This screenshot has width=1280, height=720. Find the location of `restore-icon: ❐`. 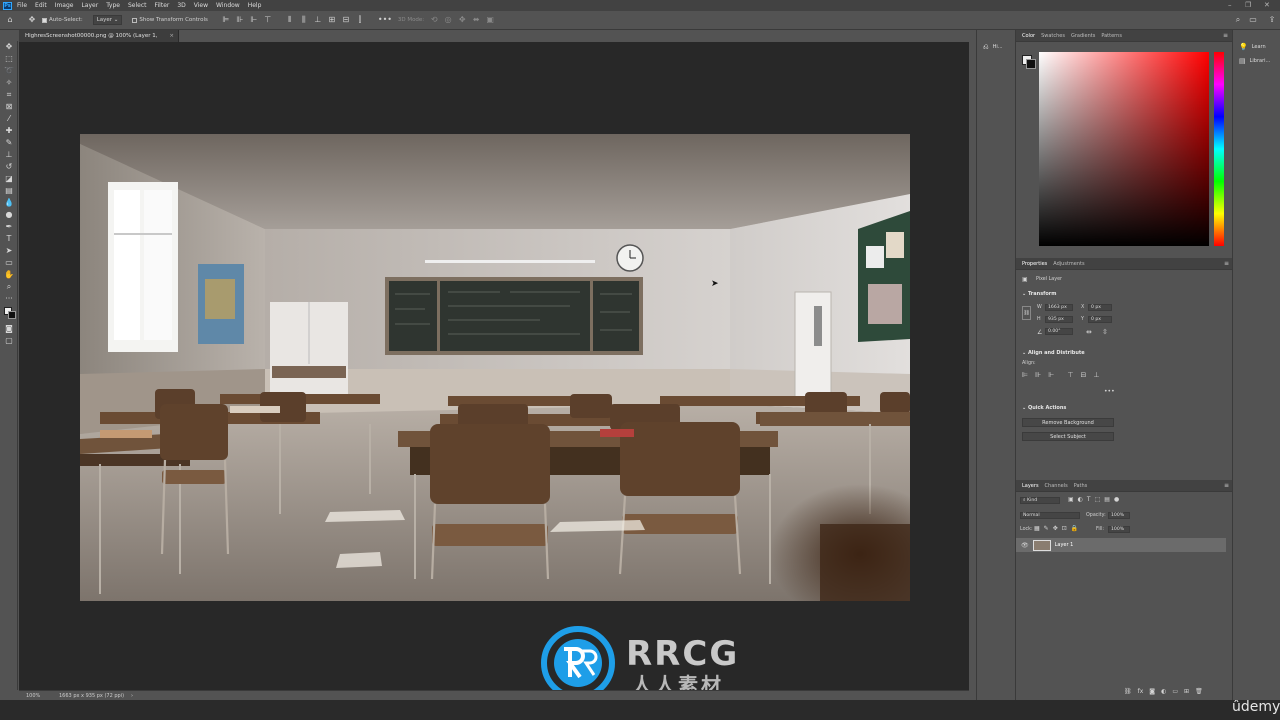

restore-icon: ❐ is located at coordinates (1248, 5).